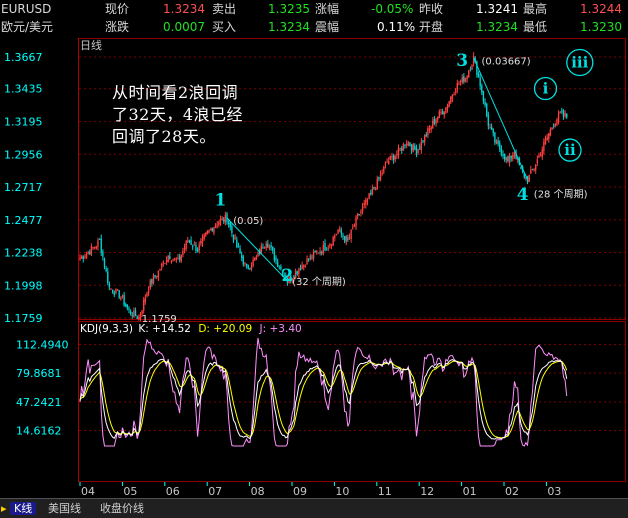 This screenshot has width=628, height=518. What do you see at coordinates (23, 318) in the screenshot?
I see `price-tick-label: 1.1759` at bounding box center [23, 318].